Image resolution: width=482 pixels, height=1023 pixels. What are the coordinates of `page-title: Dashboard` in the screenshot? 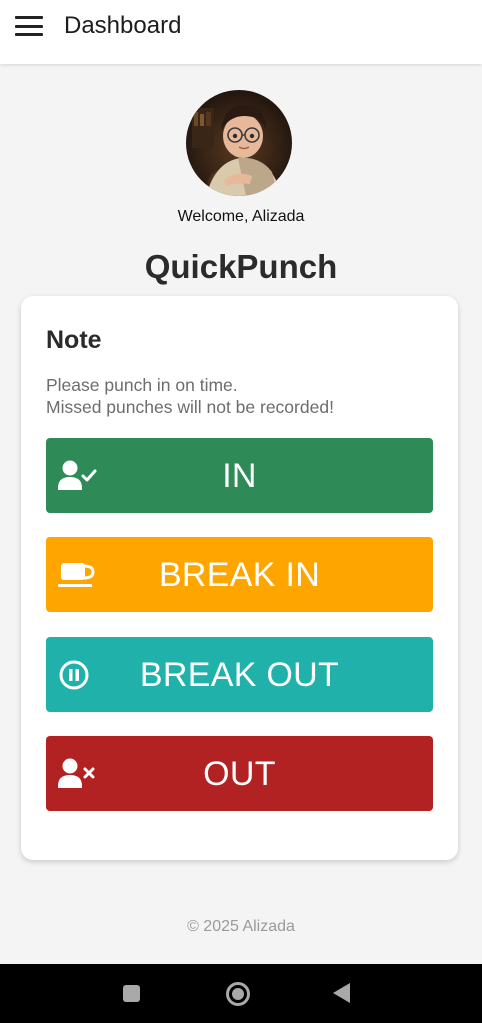 It's located at (123, 25).